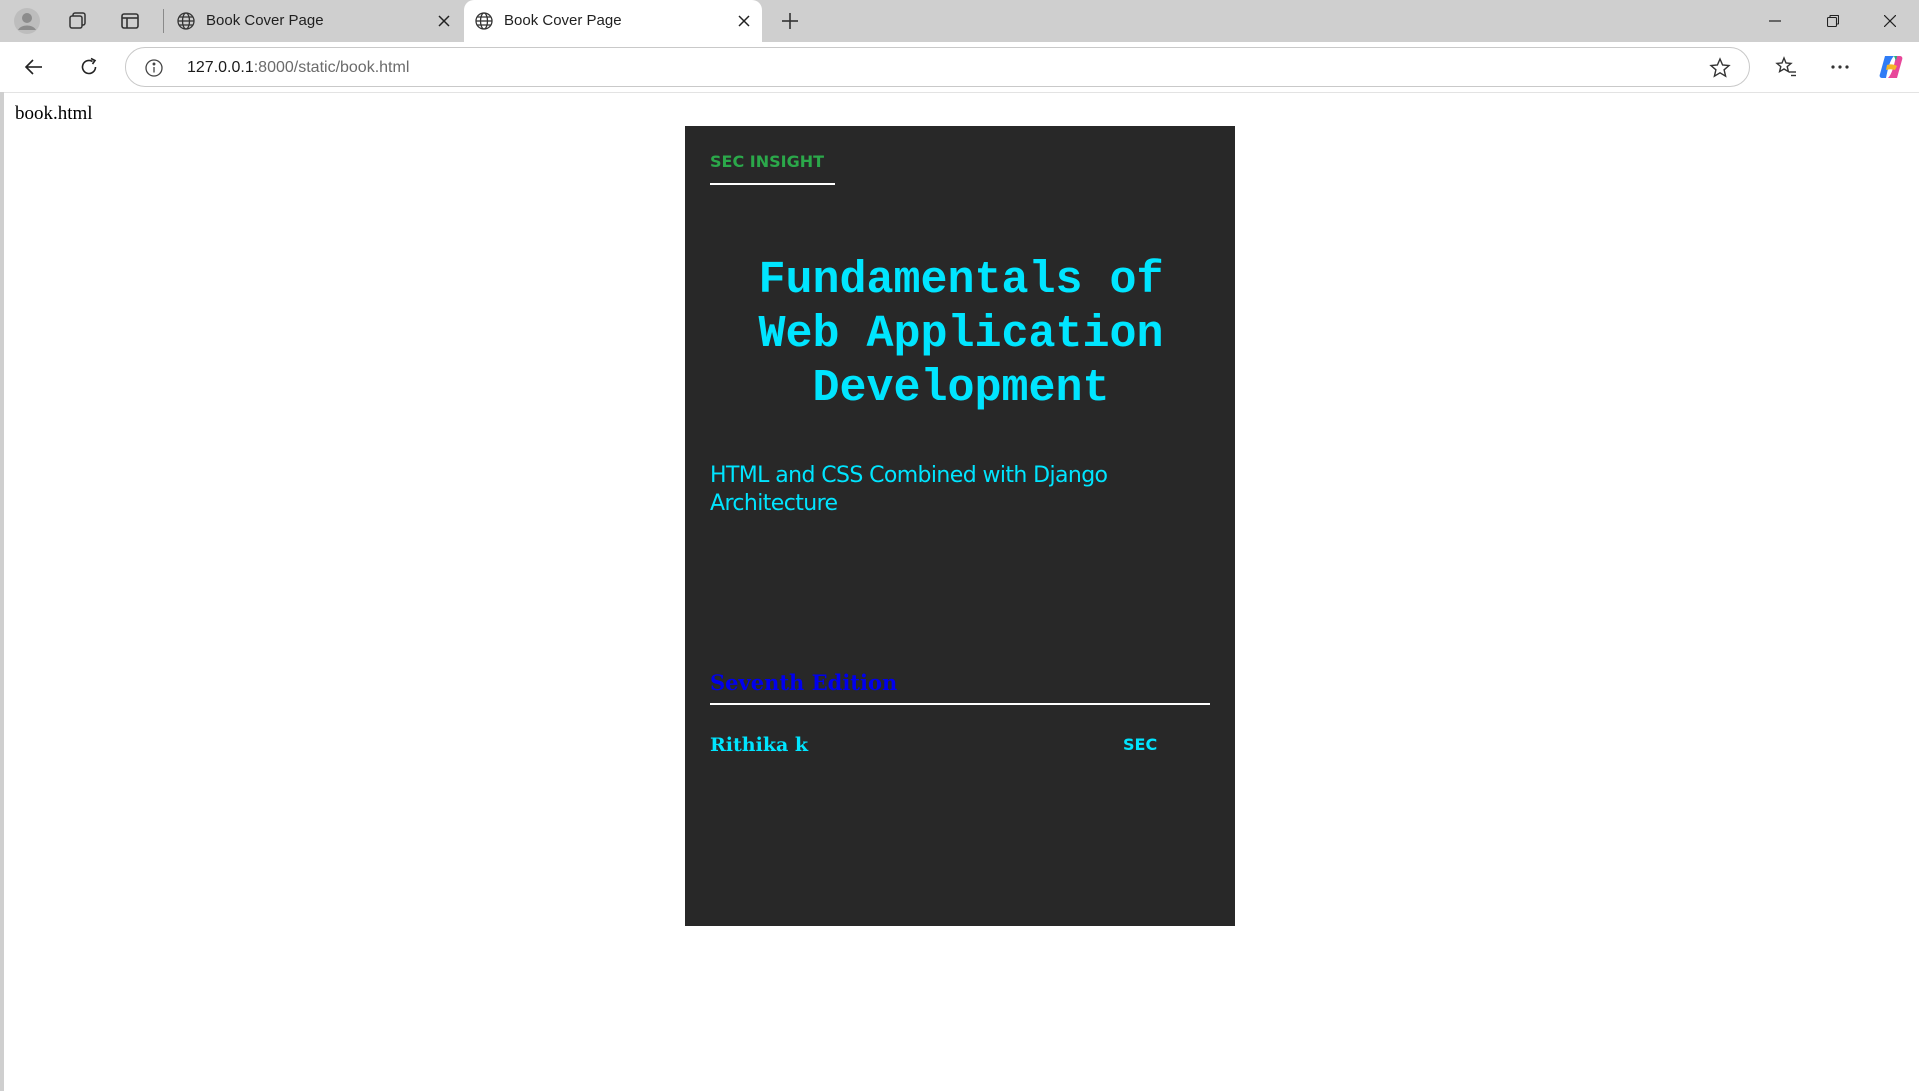  I want to click on tab-actions-icon, so click(130, 21).